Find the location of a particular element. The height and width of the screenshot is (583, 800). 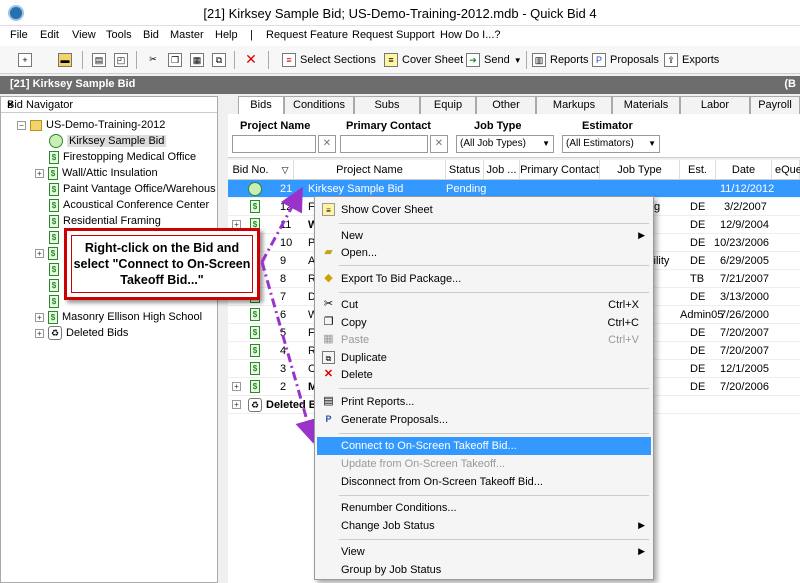

menu-duplicate: ⧉ Duplicate is located at coordinates (484, 358).